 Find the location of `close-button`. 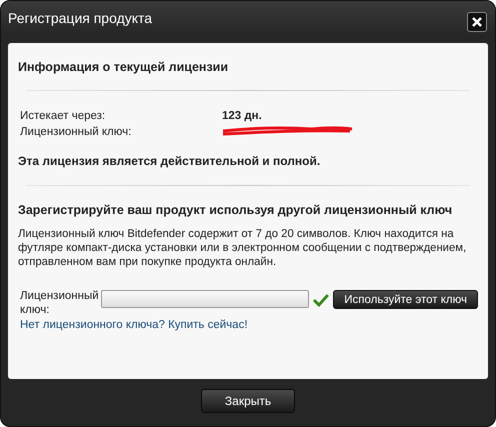

close-button is located at coordinates (477, 22).